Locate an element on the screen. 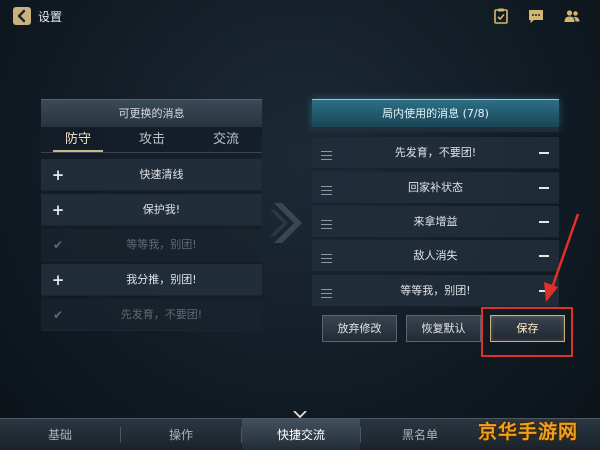 This screenshot has width=600, height=450. tab-controls: 操作 is located at coordinates (181, 434).